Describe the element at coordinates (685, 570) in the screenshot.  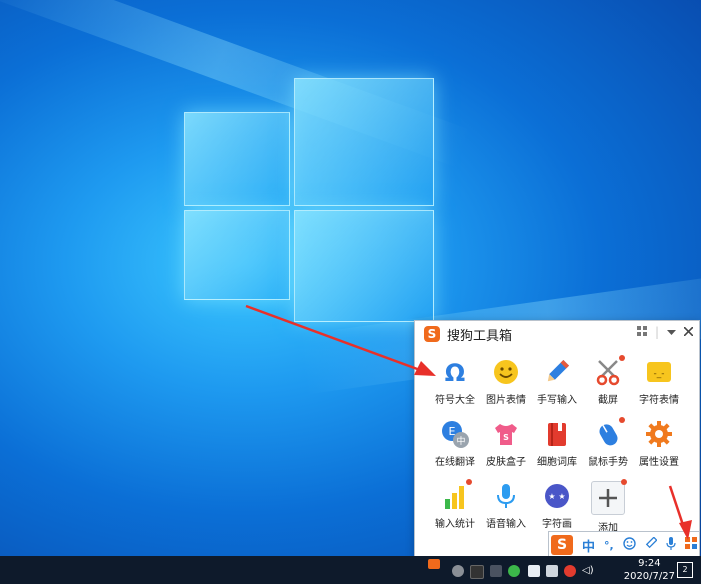
I see `notification-center-icon: 2` at that location.